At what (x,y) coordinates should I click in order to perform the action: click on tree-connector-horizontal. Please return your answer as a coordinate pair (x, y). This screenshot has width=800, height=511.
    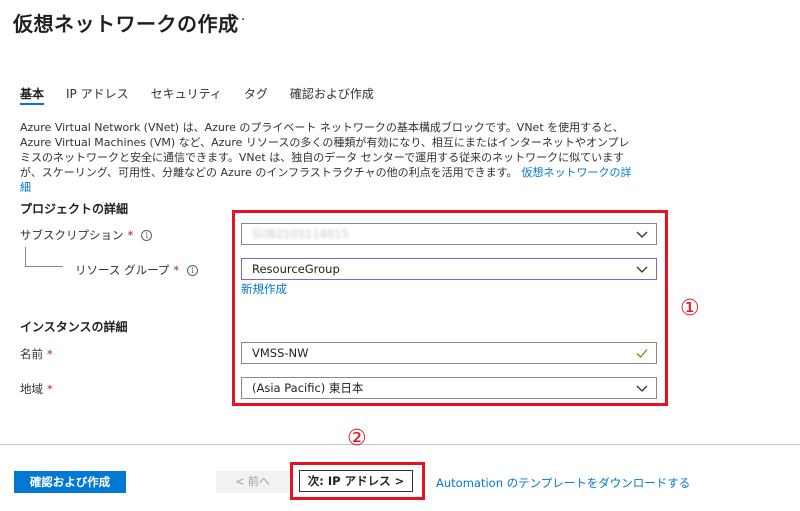
    Looking at the image, I should click on (44, 266).